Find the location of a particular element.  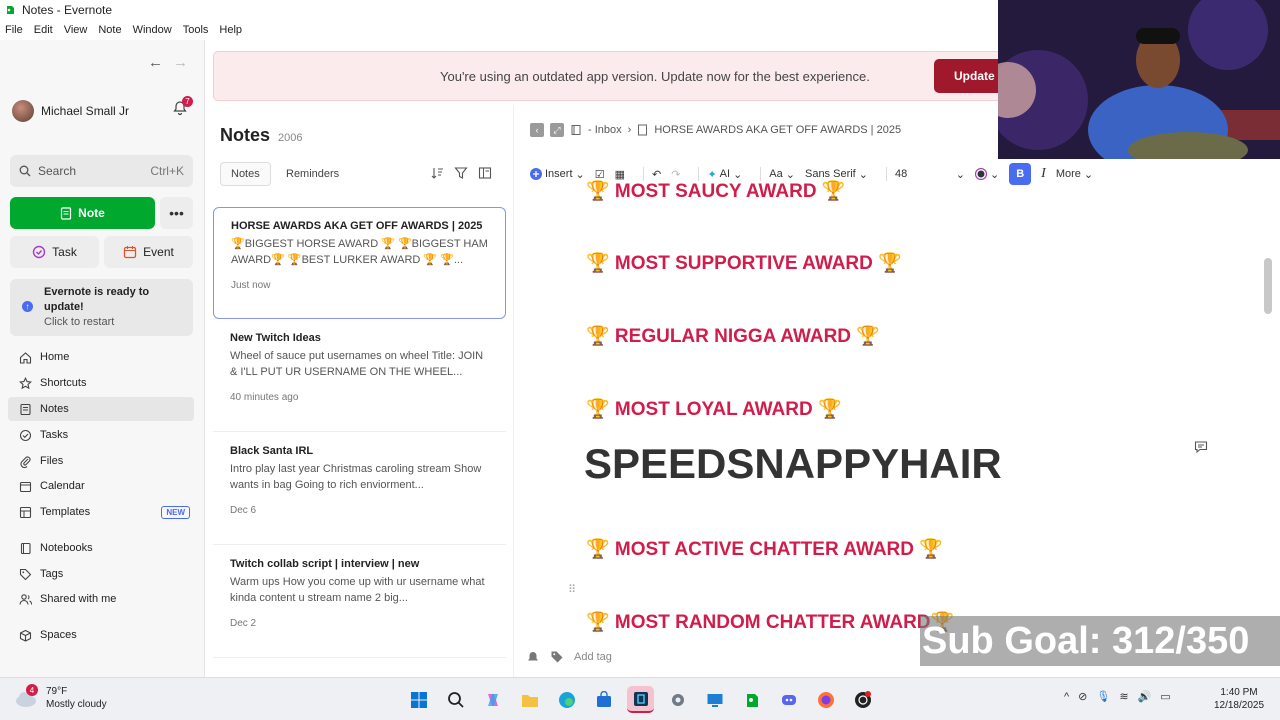

obs-icon is located at coordinates (862, 699).